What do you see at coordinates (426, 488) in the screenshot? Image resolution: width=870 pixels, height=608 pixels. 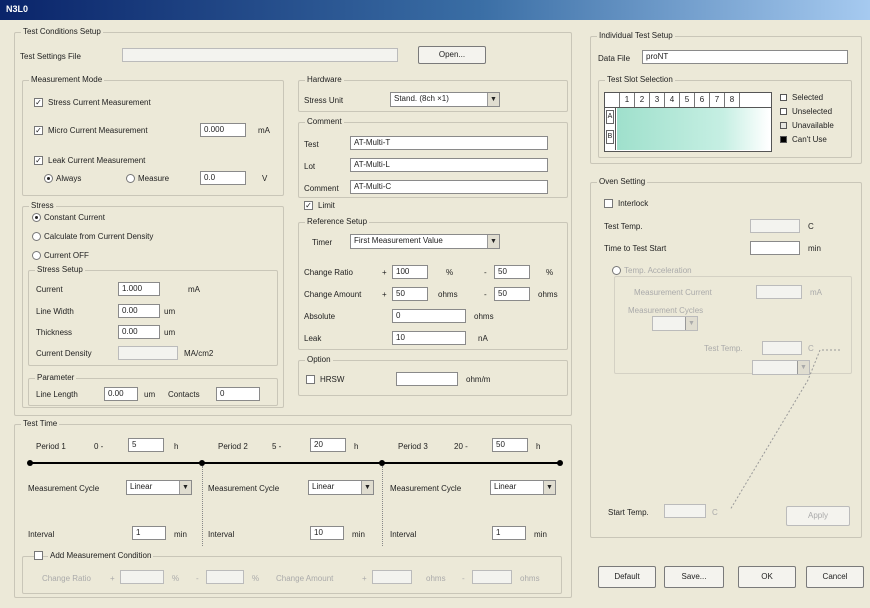 I see `cycle-3-label: Measurement Cycle` at bounding box center [426, 488].